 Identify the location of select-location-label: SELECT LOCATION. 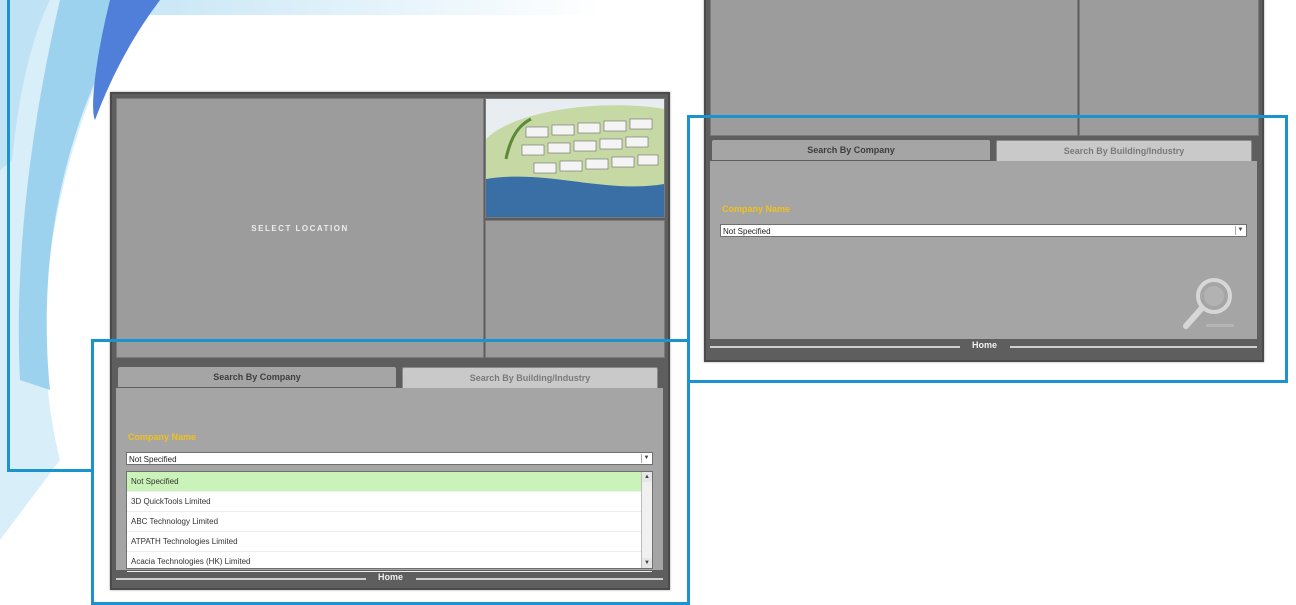
(300, 228).